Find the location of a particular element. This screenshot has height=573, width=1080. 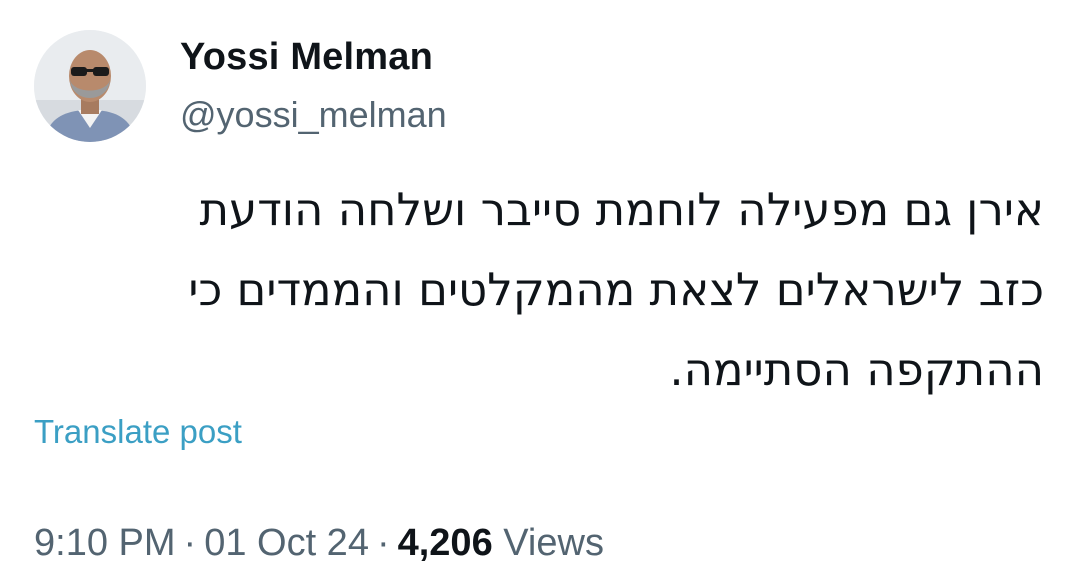

translate-post-link: Translate post is located at coordinates (138, 432).